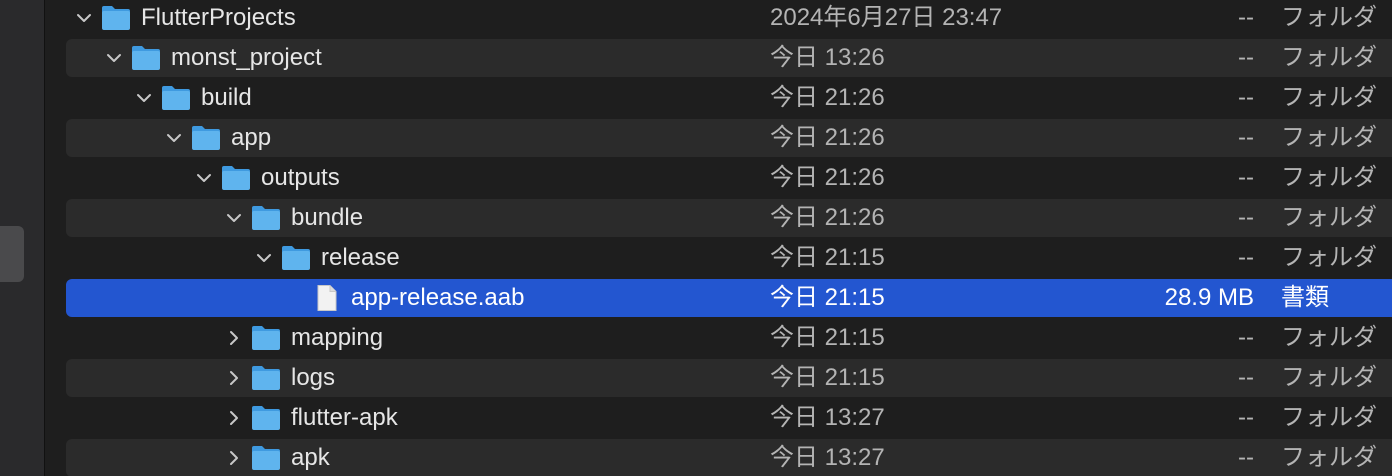 The image size is (1392, 476). Describe the element at coordinates (337, 337) in the screenshot. I see `item-name: mapping` at that location.